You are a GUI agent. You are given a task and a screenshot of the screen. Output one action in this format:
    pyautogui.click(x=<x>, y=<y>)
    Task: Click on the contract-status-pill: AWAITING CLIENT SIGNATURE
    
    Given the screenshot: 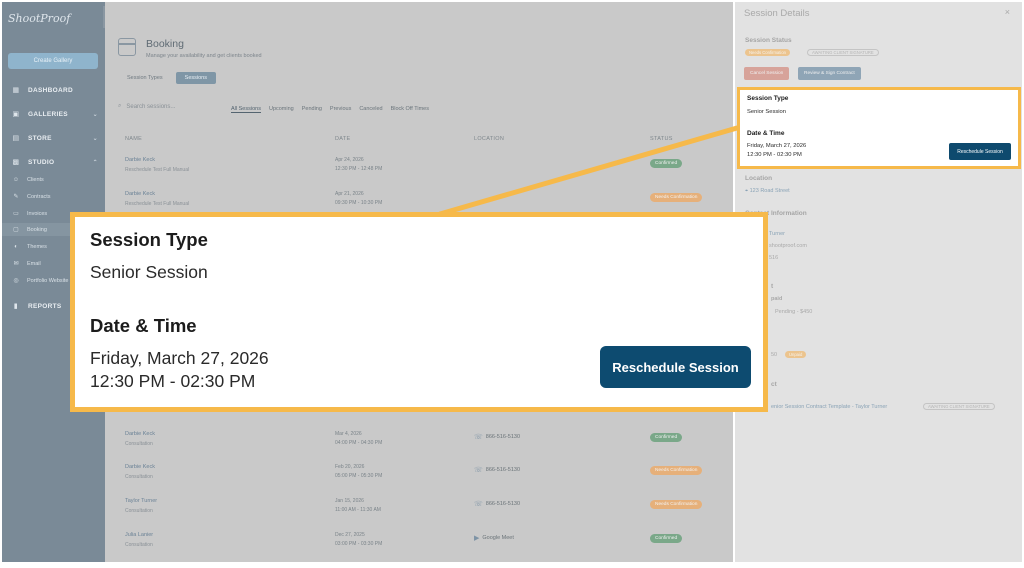 What is the action you would take?
    pyautogui.click(x=843, y=52)
    